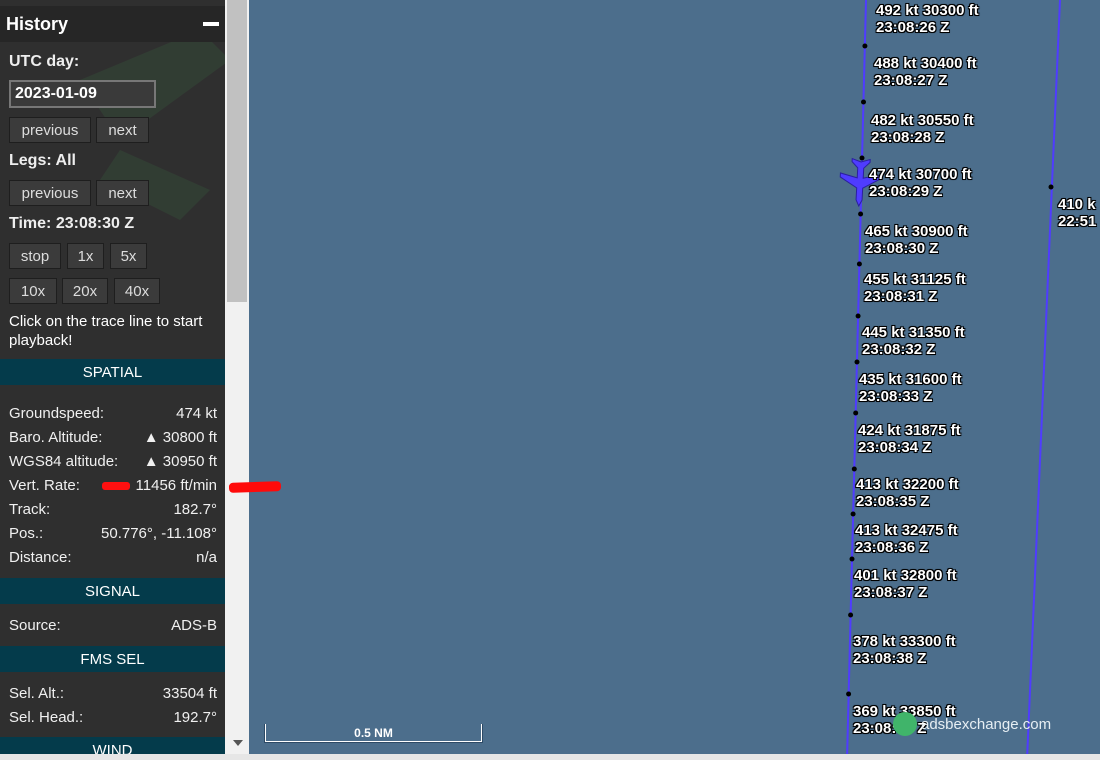 The image size is (1100, 760). What do you see at coordinates (986, 724) in the screenshot?
I see `watermark-text: adsbexchange.com` at bounding box center [986, 724].